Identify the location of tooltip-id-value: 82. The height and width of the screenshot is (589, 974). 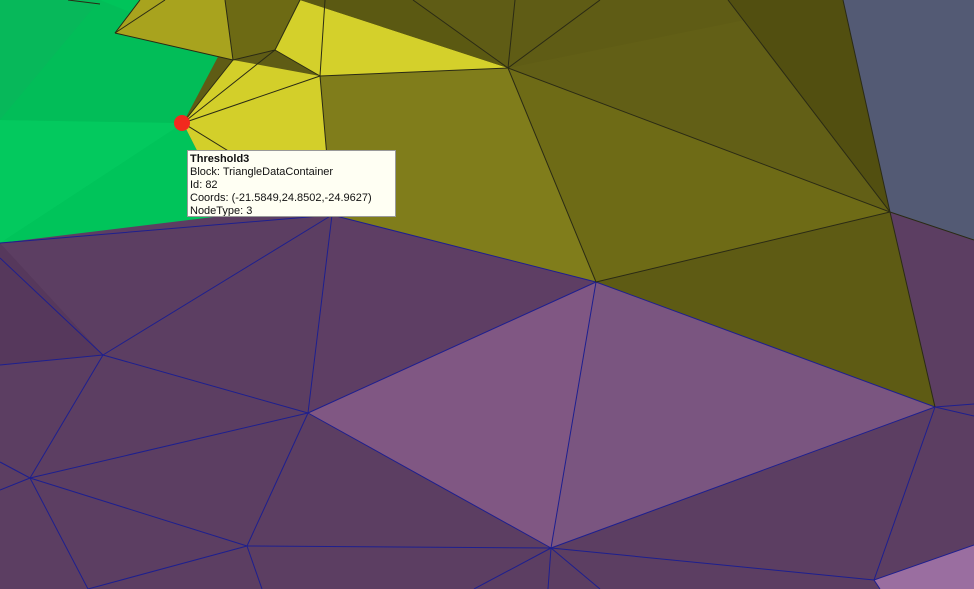
(211, 185).